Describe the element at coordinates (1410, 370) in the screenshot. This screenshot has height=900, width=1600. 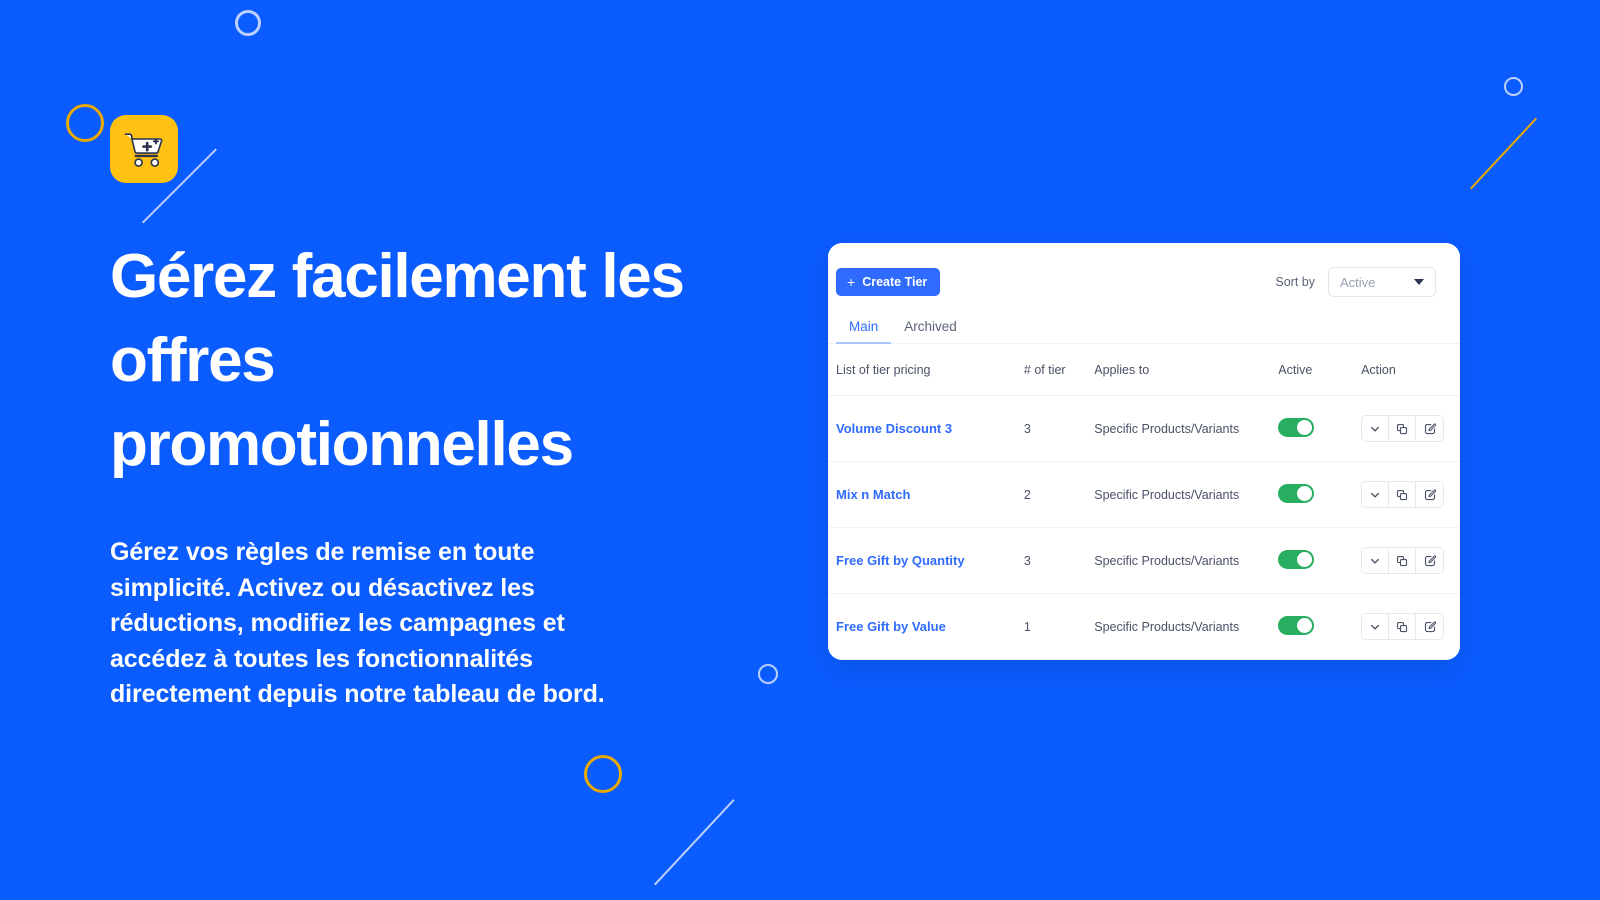
I see `column-header-action: Action` at that location.